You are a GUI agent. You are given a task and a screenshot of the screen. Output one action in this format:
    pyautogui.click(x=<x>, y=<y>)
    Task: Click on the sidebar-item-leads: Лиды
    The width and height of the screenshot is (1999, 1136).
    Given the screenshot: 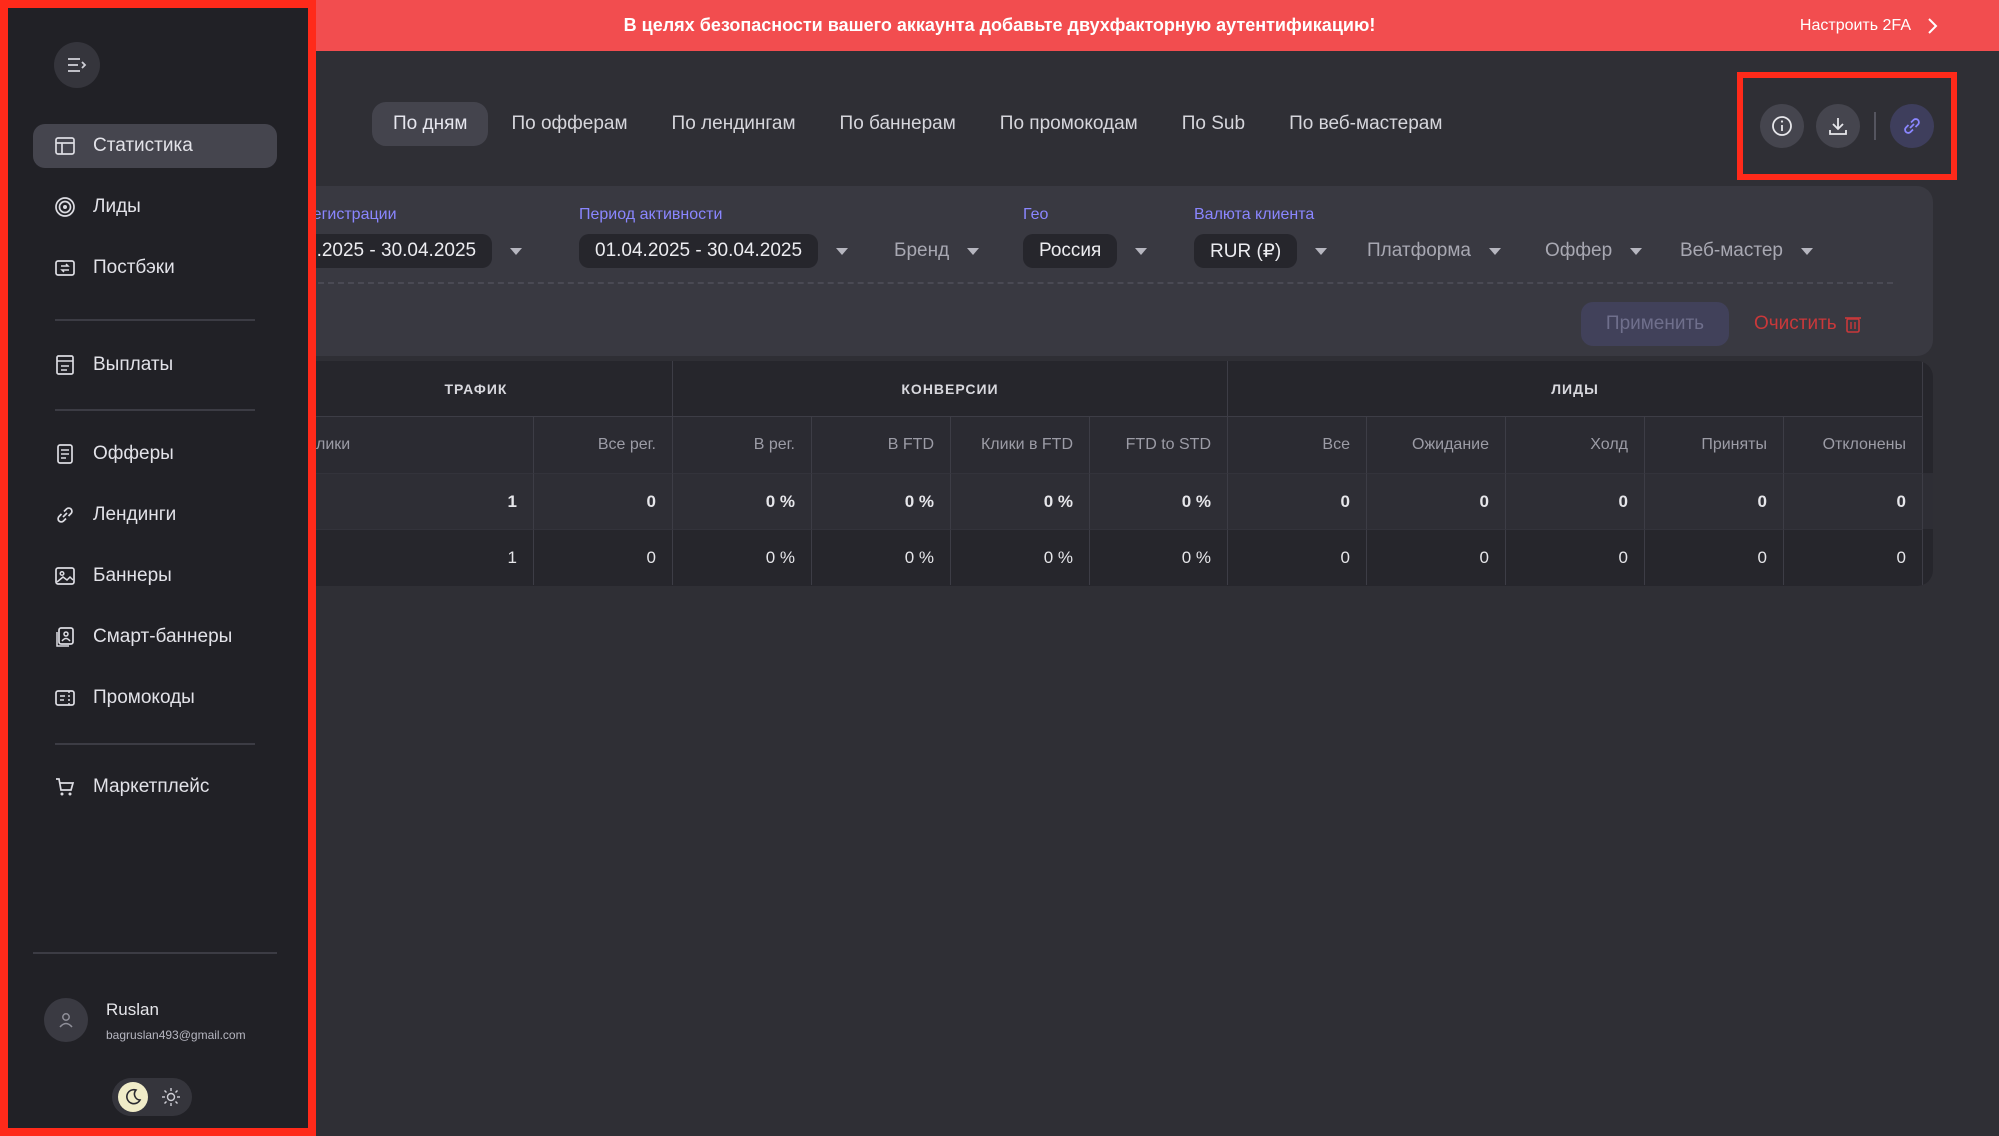 What is the action you would take?
    pyautogui.click(x=155, y=207)
    